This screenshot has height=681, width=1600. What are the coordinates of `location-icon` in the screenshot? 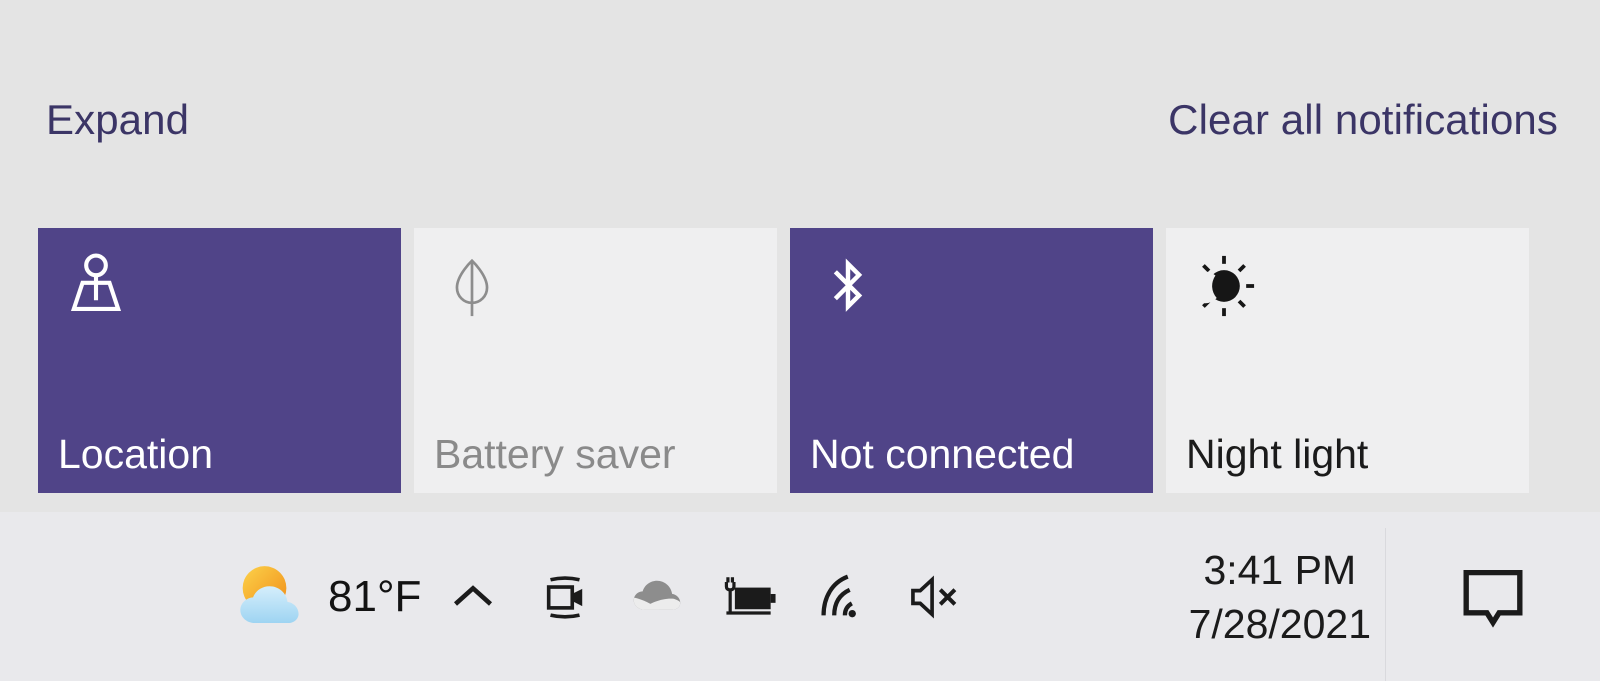 It's located at (96, 282).